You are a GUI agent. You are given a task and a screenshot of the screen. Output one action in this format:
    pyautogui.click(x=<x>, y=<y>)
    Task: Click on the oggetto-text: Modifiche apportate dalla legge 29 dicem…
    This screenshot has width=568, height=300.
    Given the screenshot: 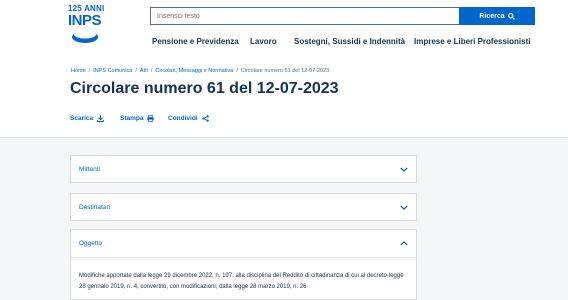 What is the action you would take?
    pyautogui.click(x=241, y=281)
    